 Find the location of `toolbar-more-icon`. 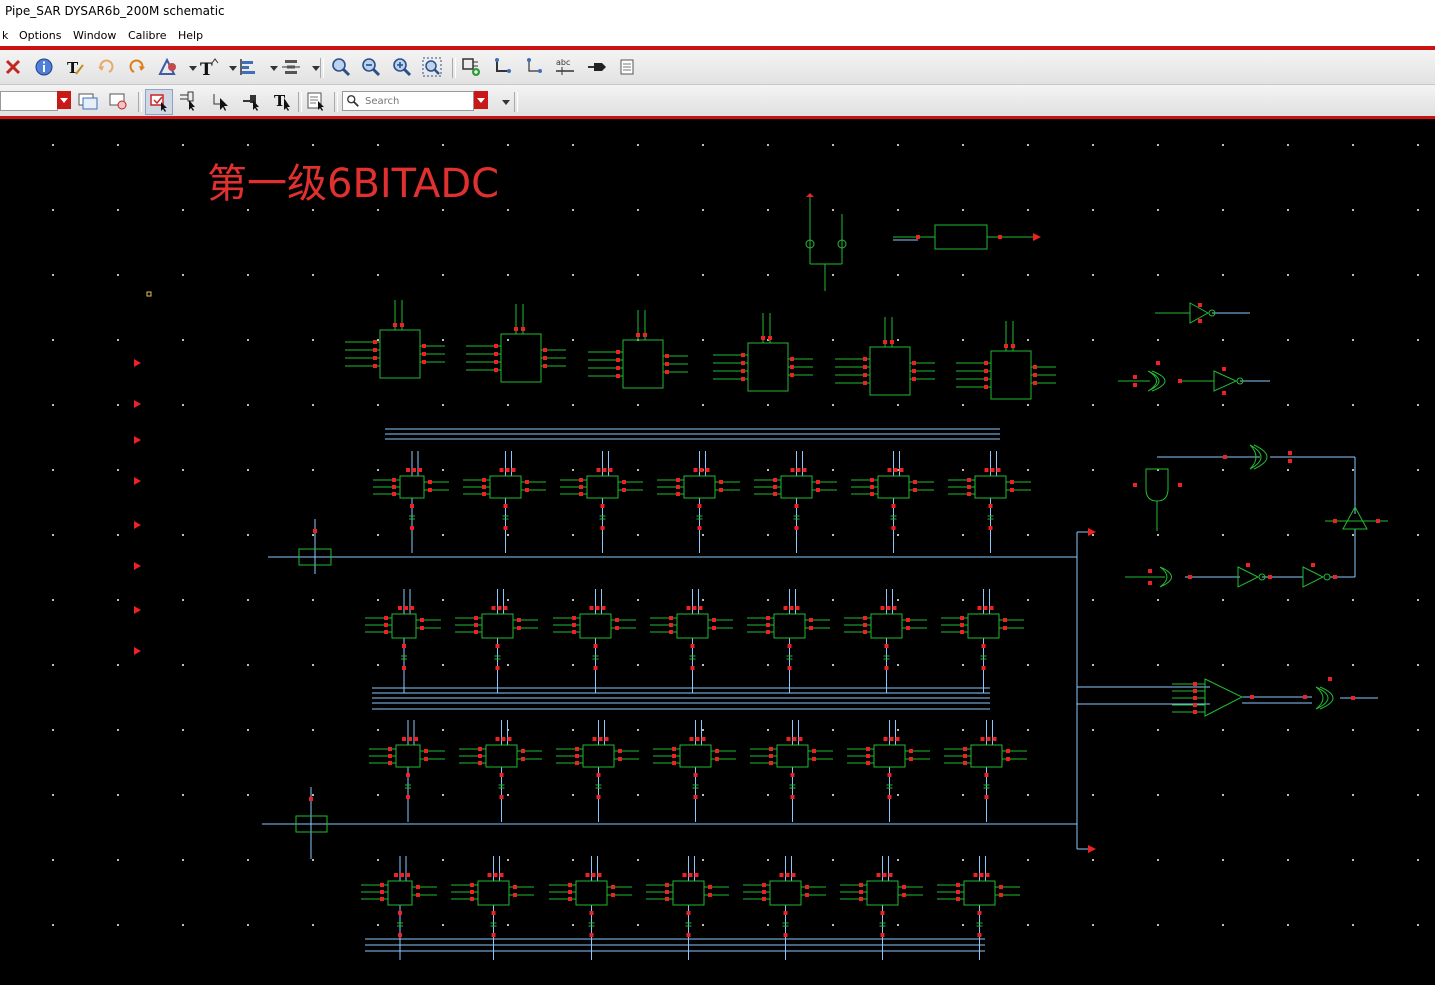

toolbar-more-icon is located at coordinates (502, 101).